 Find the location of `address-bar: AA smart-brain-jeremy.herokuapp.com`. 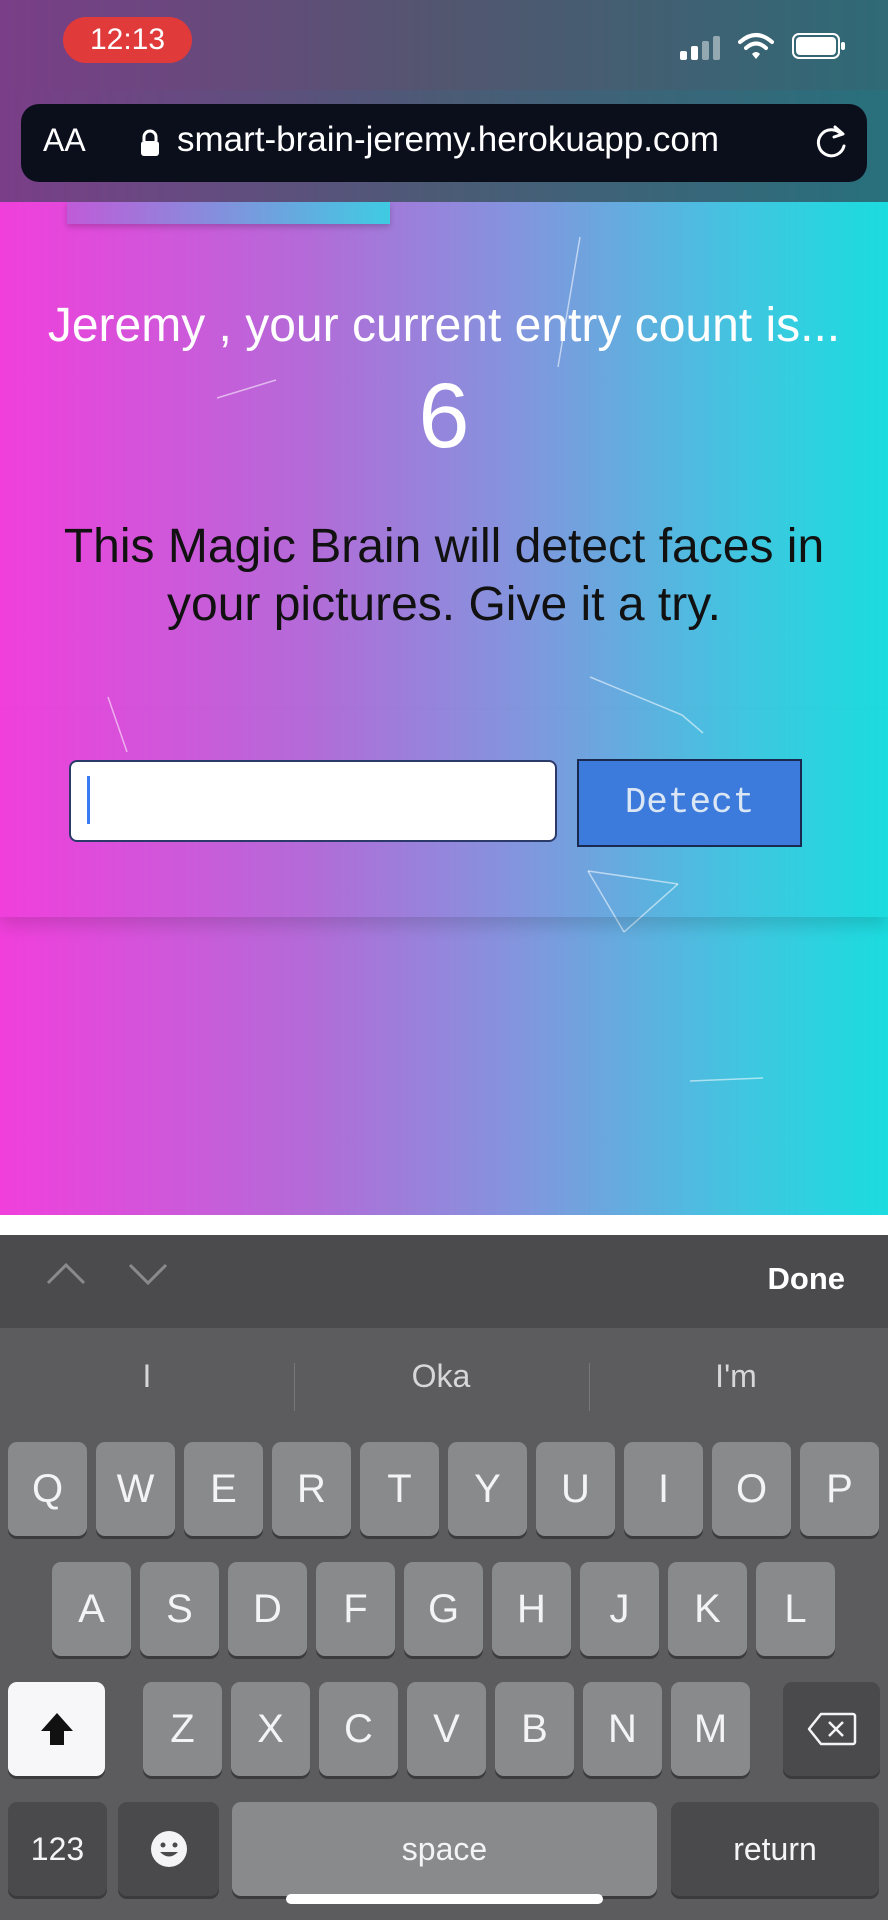

address-bar: AA smart-brain-jeremy.herokuapp.com is located at coordinates (444, 143).